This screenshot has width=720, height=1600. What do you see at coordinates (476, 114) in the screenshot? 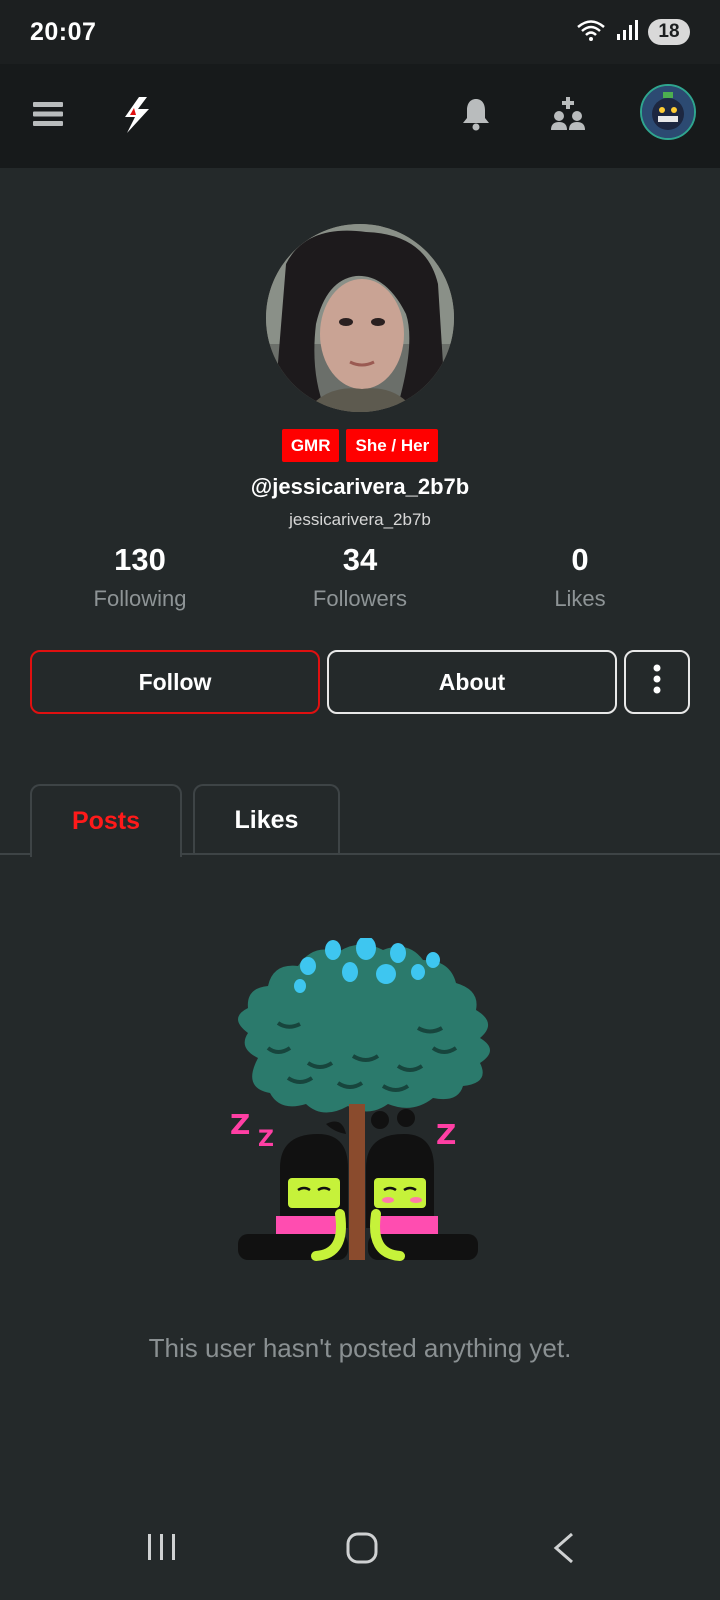
I see `bell-icon` at bounding box center [476, 114].